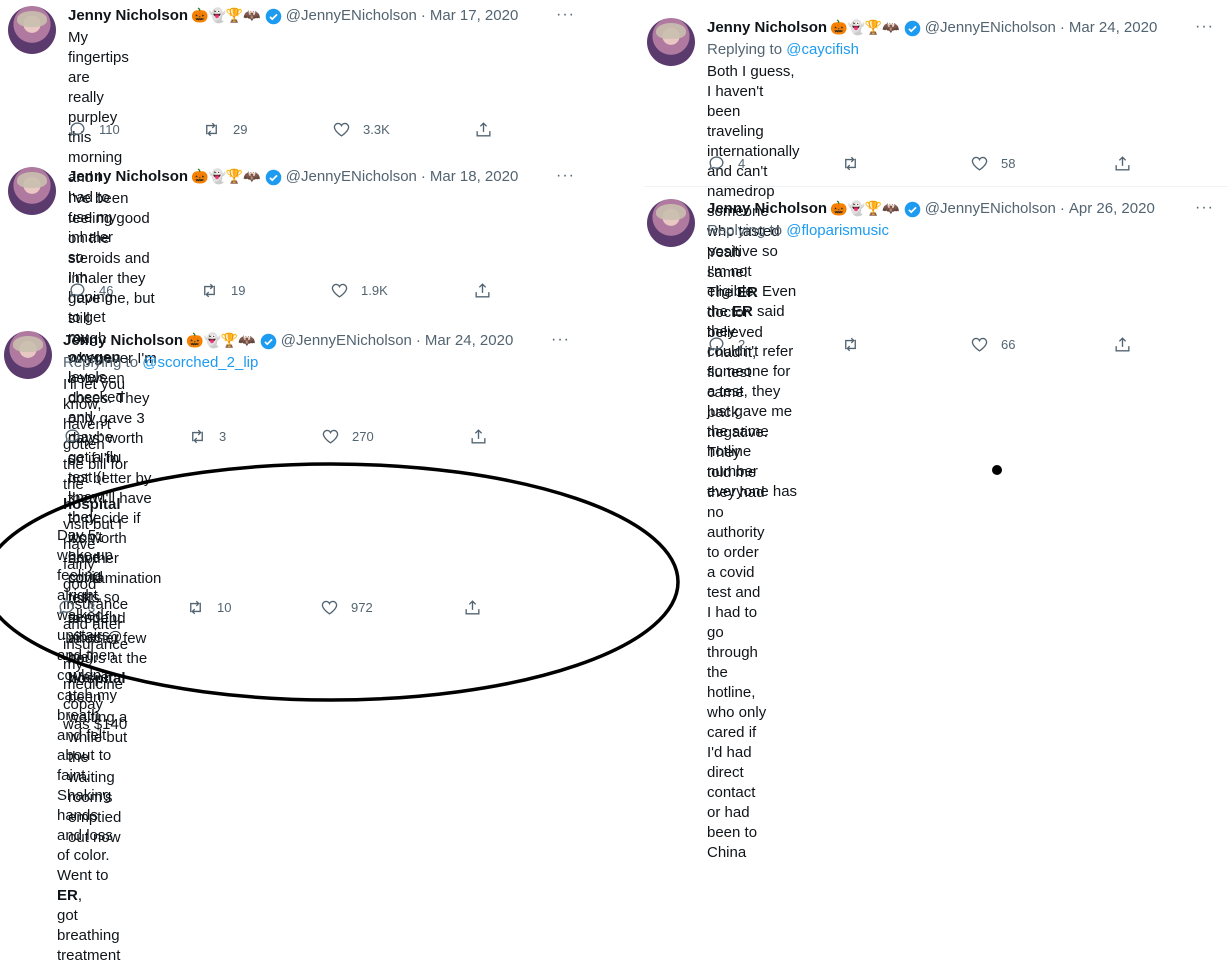 The height and width of the screenshot is (966, 1232). What do you see at coordinates (224, 129) in the screenshot?
I see `retweet-button: 29` at bounding box center [224, 129].